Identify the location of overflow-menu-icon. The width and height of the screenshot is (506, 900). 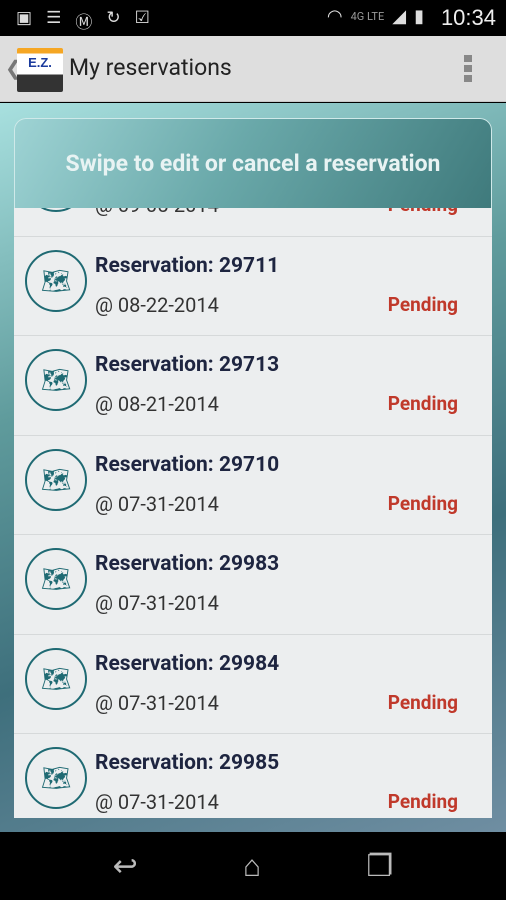
(468, 68).